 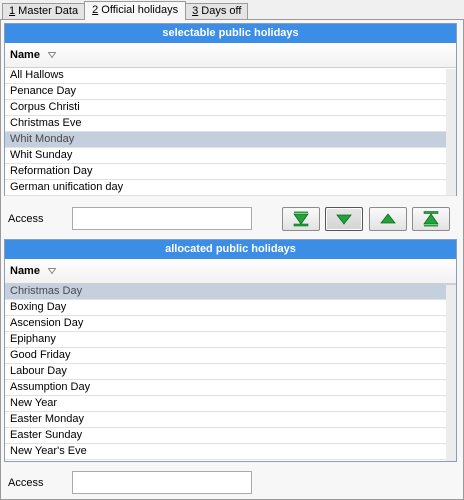 I want to click on list-item: New Year, so click(x=230, y=404).